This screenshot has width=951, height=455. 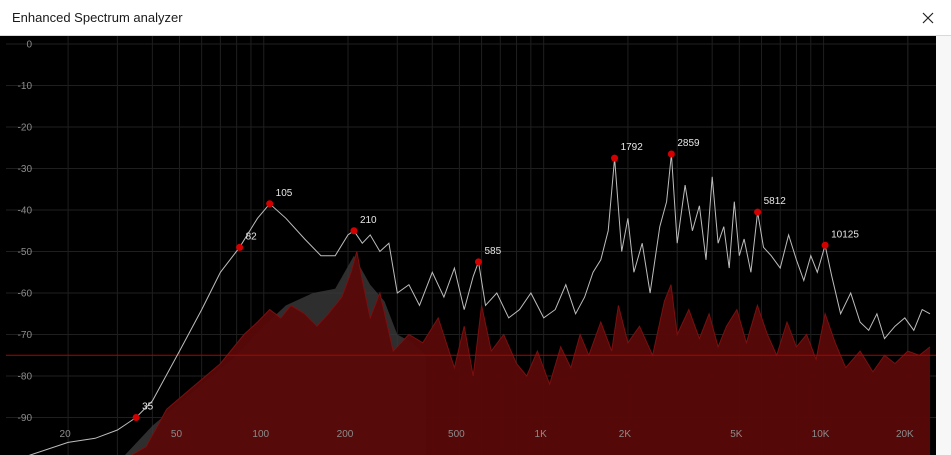 I want to click on y-tick-label: -20, so click(x=25, y=128).